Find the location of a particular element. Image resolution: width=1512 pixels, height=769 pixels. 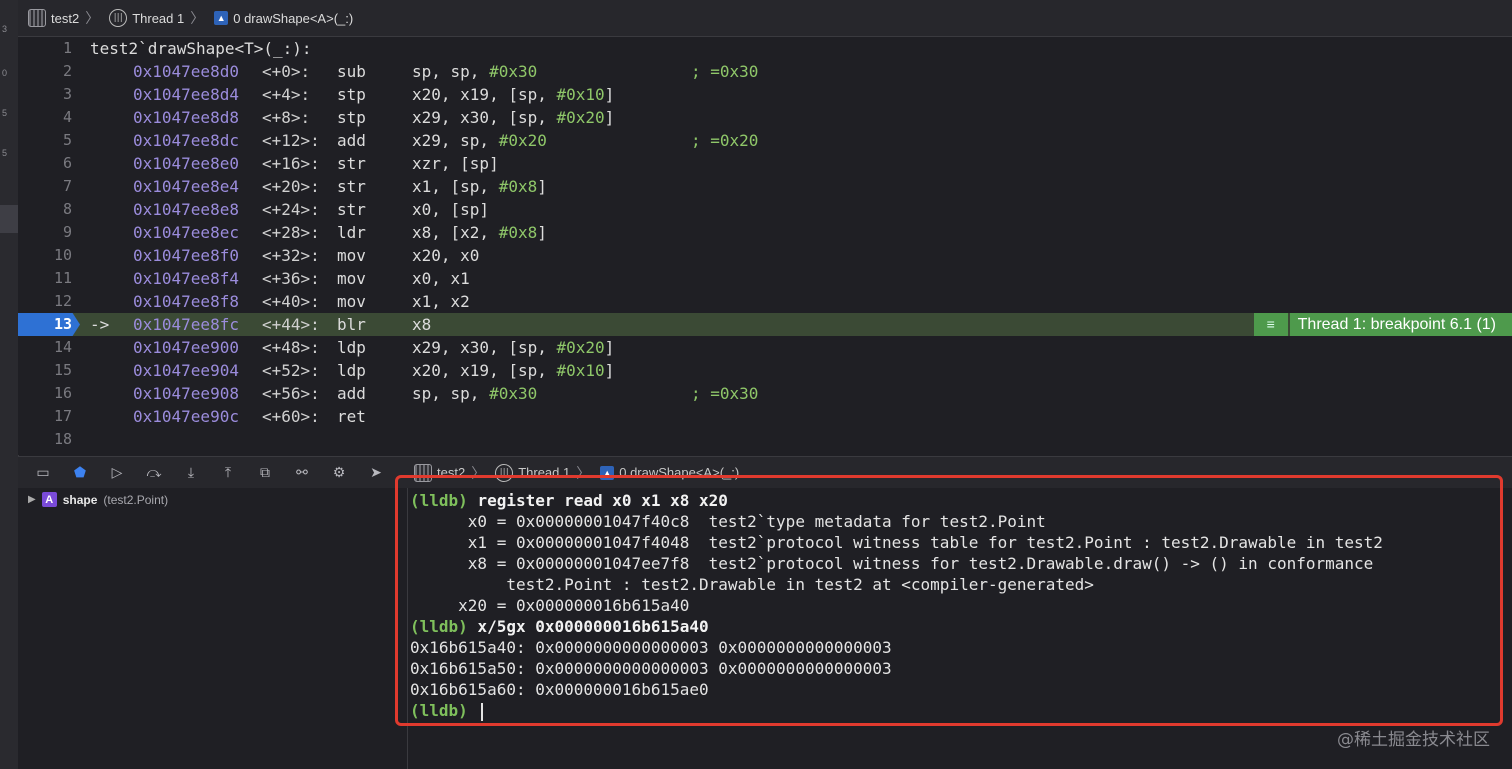

instruction-operands: x1, [sp, #0x8] is located at coordinates (479, 186).